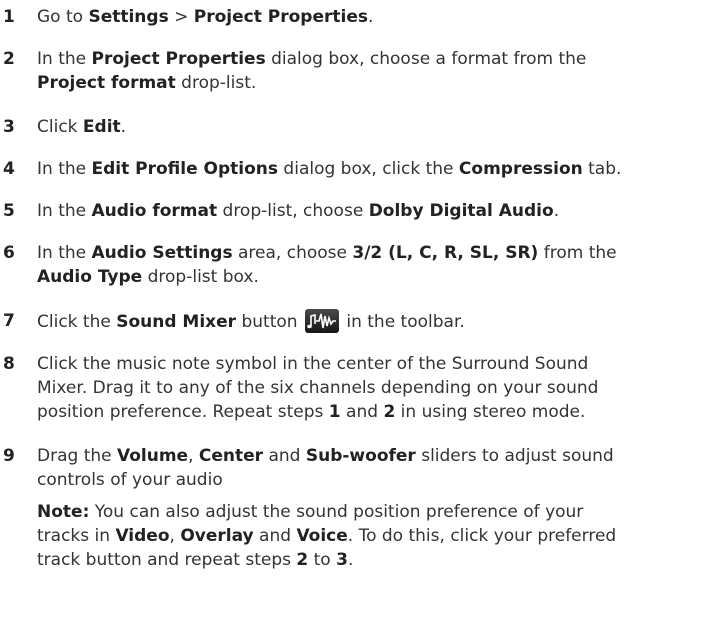 This screenshot has width=718, height=618. What do you see at coordinates (154, 211) in the screenshot?
I see `field-audio-format: Audio format` at bounding box center [154, 211].